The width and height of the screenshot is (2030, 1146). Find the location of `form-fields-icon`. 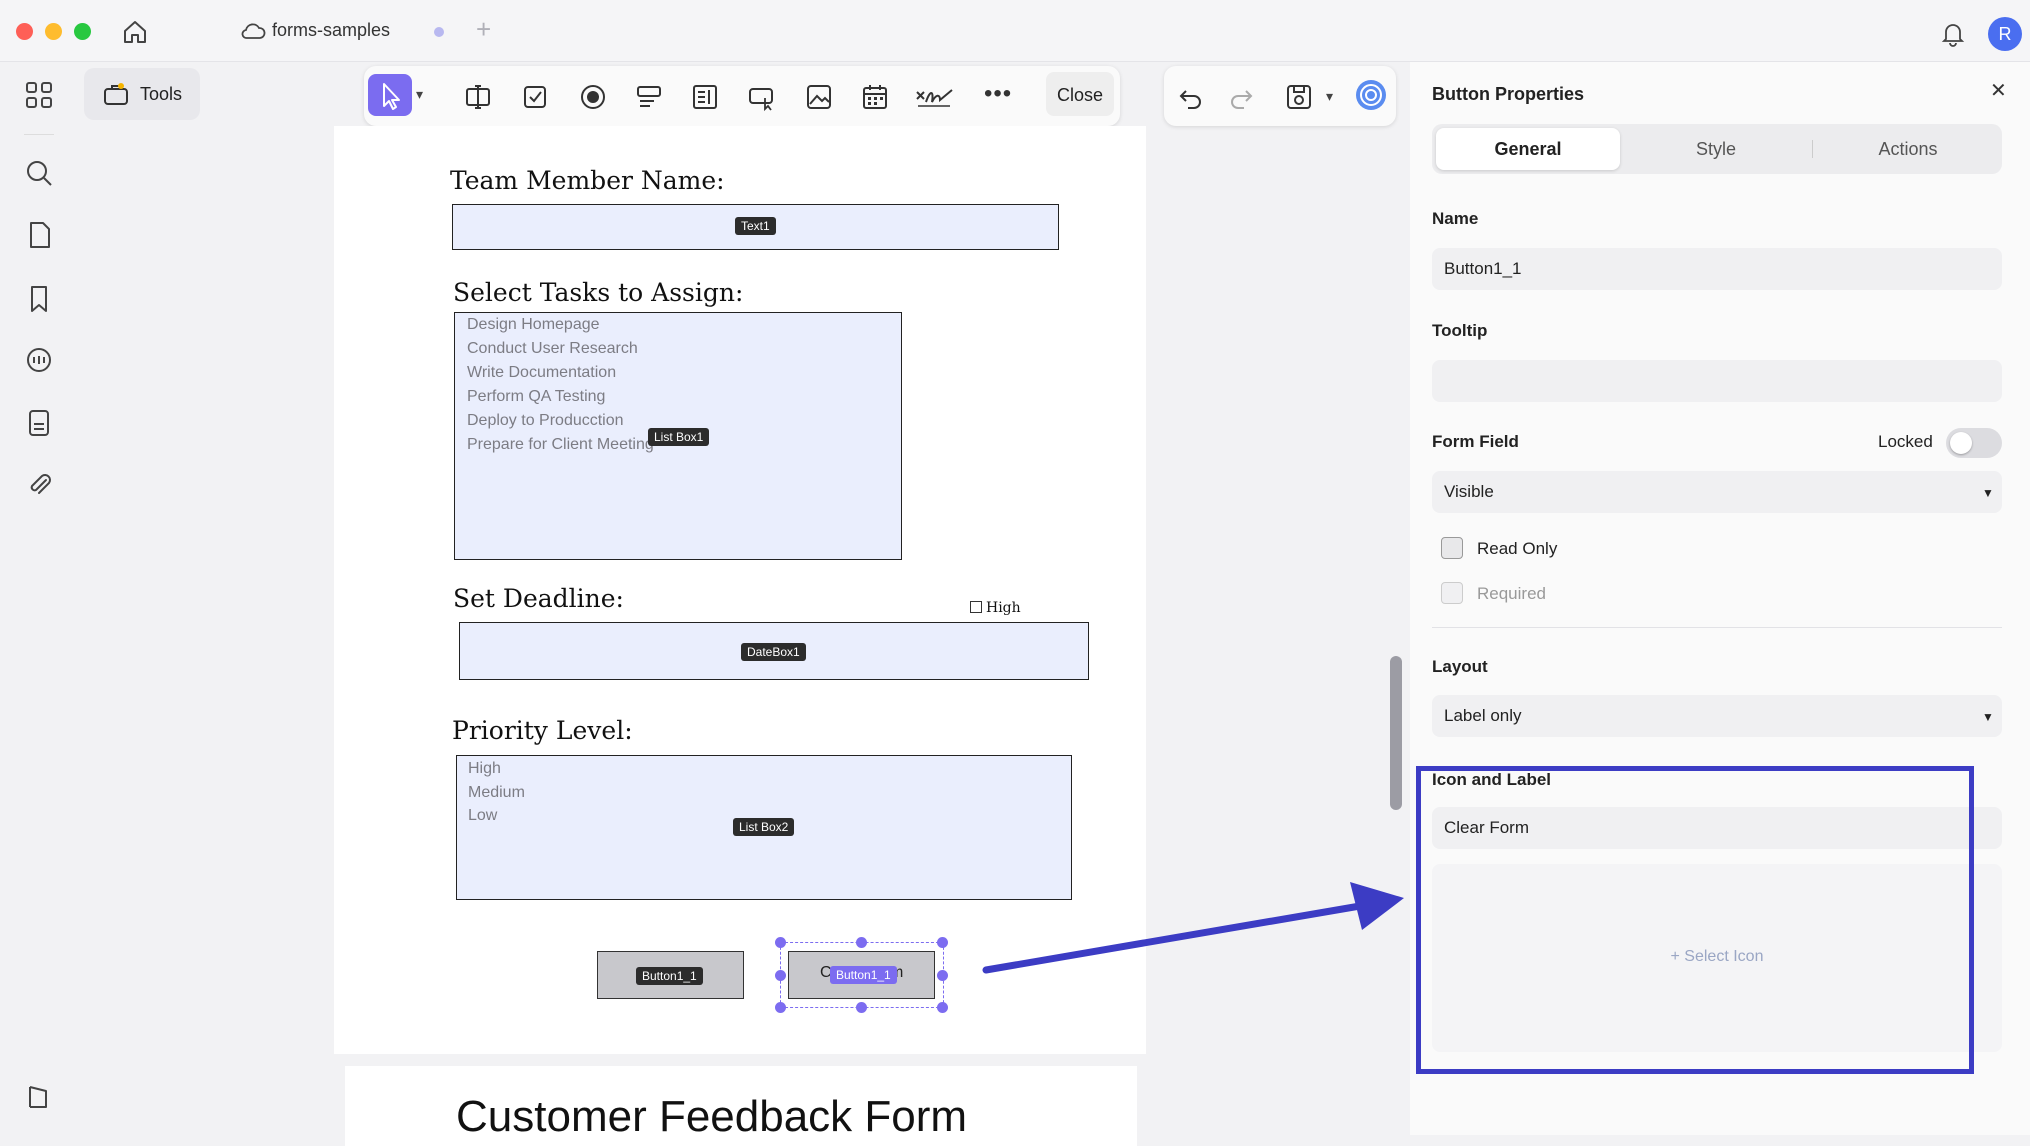

form-fields-icon is located at coordinates (39, 423).